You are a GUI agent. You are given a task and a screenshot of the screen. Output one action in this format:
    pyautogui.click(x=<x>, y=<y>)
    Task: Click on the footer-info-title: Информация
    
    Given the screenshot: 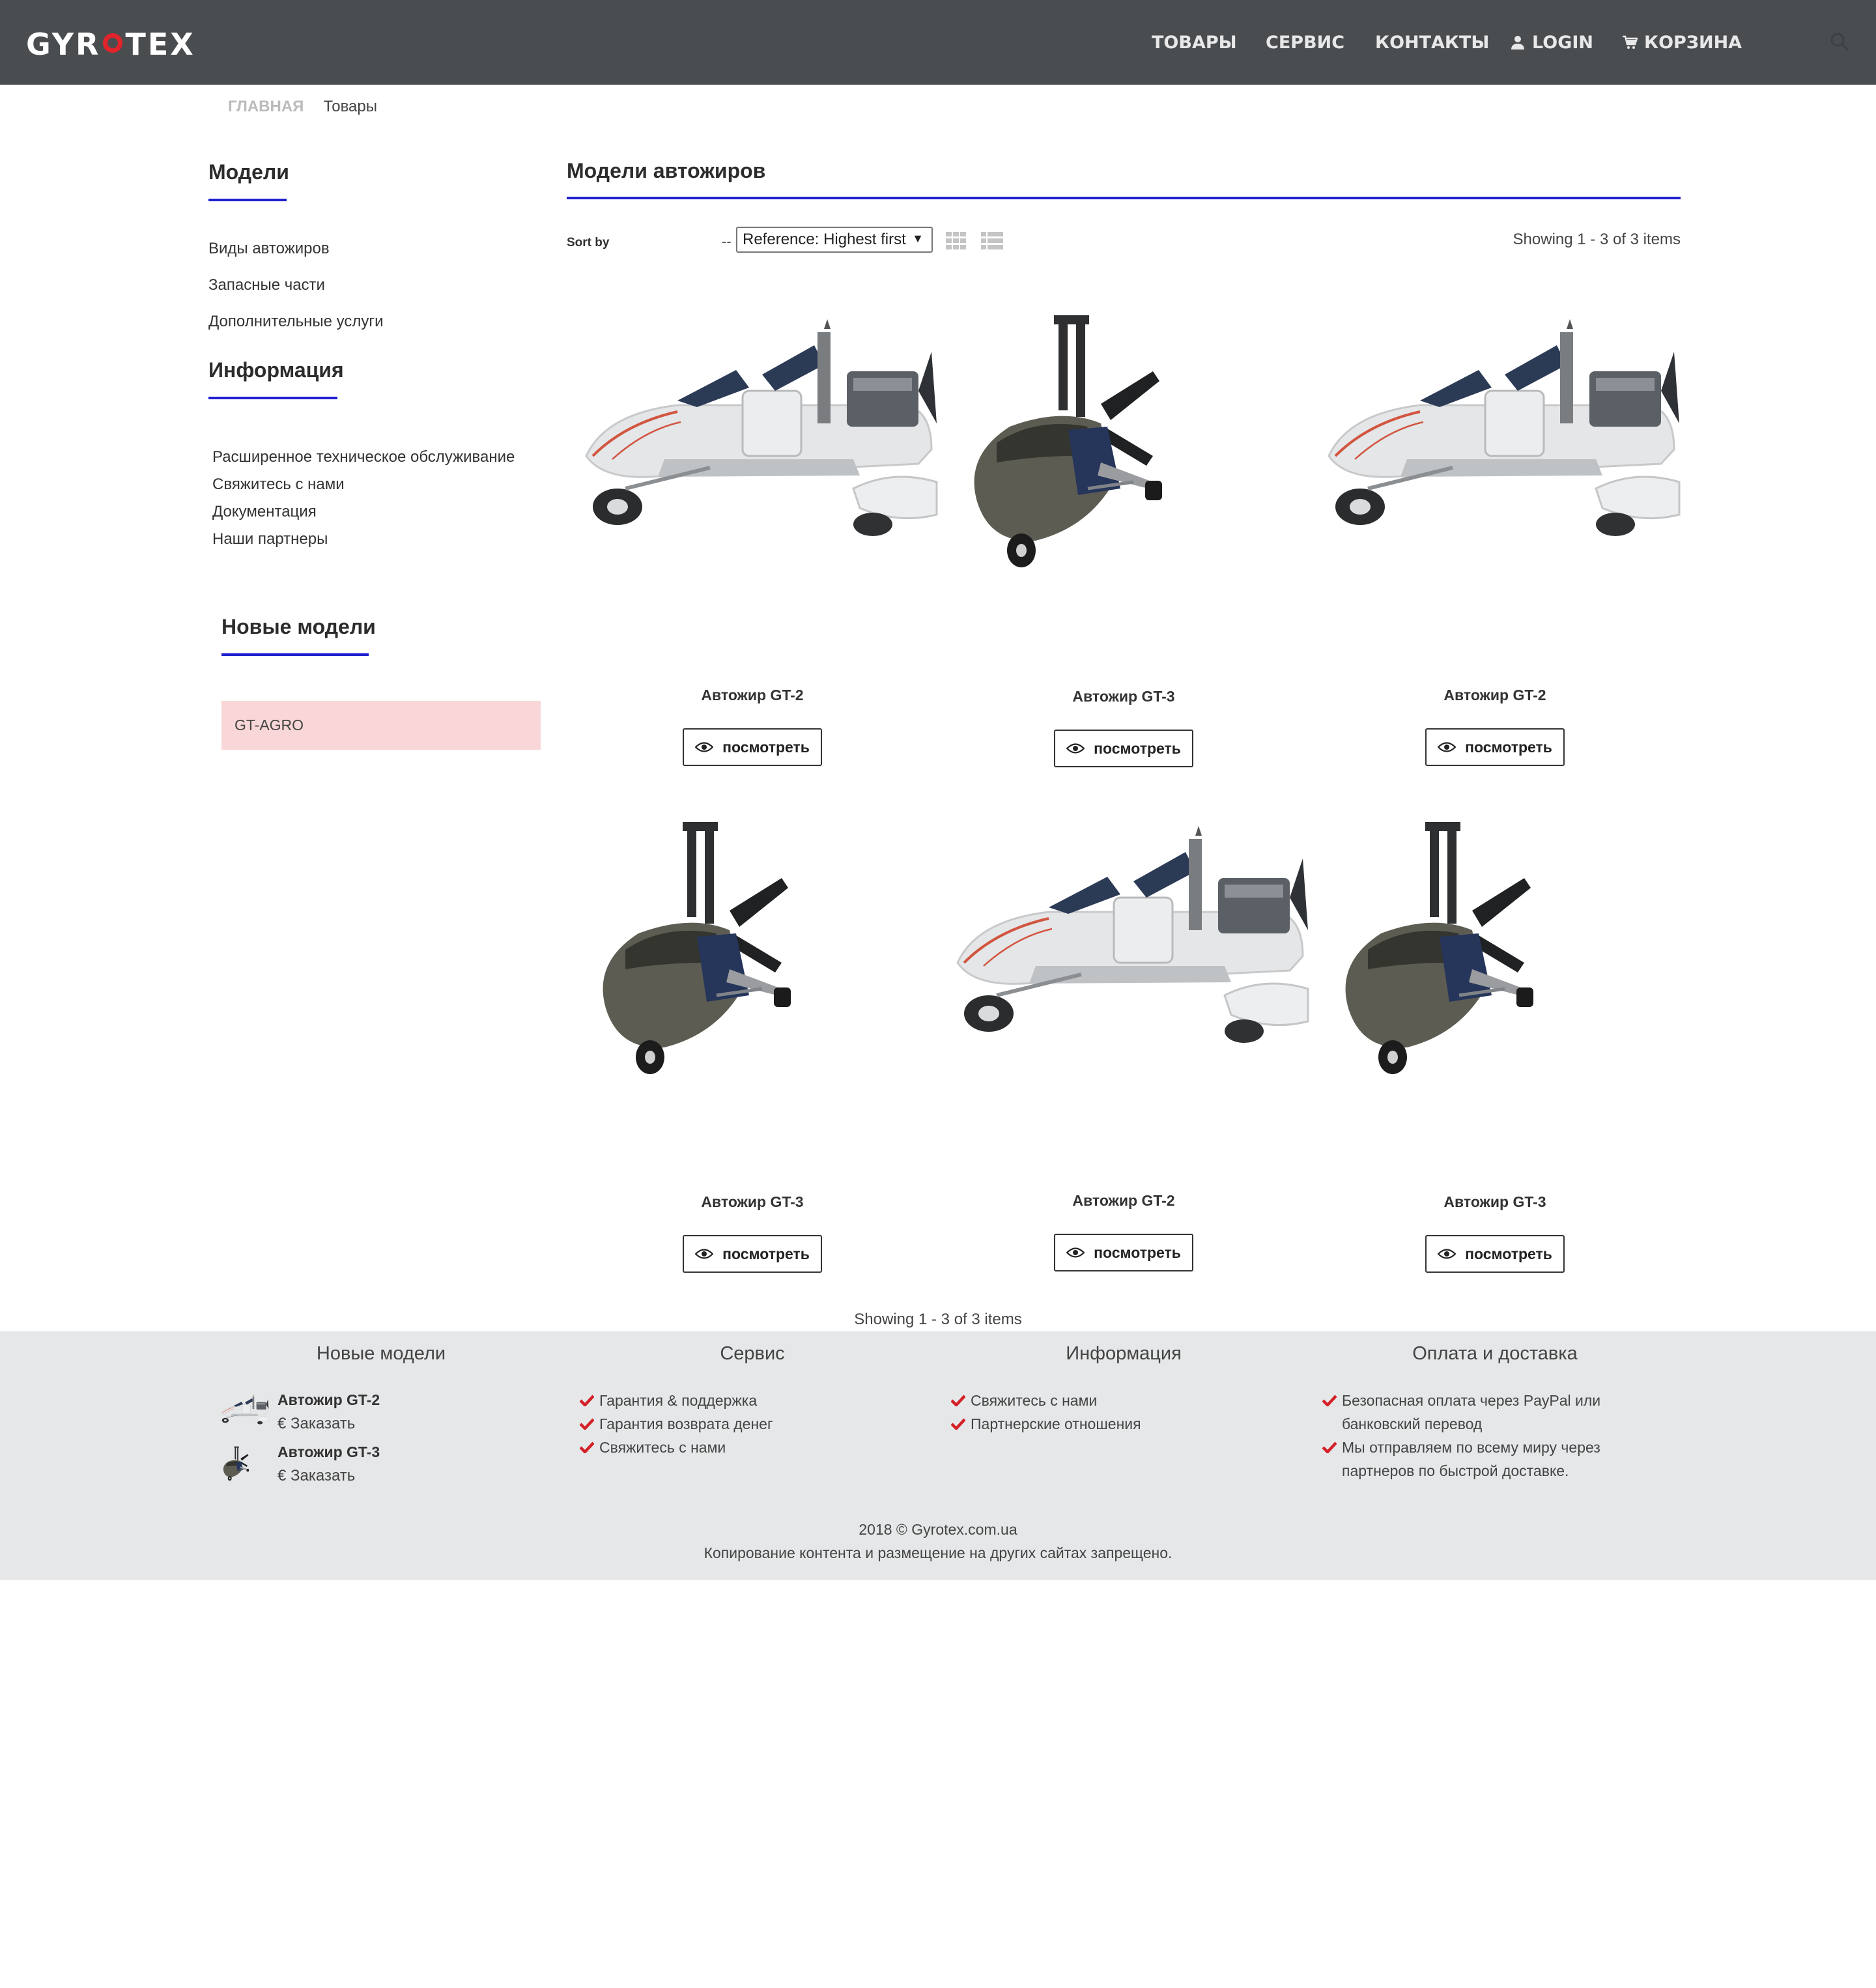 What is the action you would take?
    pyautogui.click(x=1124, y=1353)
    